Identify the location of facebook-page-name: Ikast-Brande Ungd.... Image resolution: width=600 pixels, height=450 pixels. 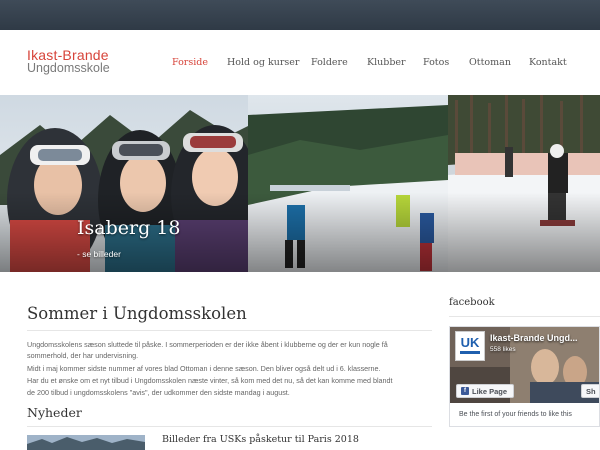
(534, 338).